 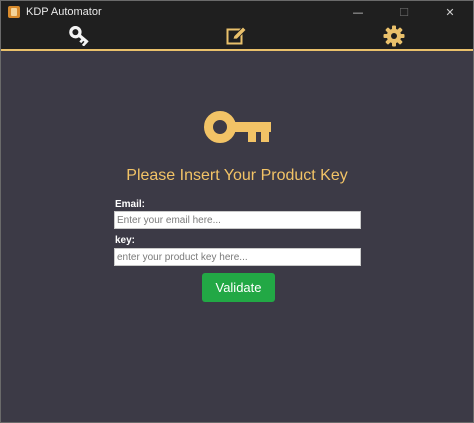 What do you see at coordinates (130, 204) in the screenshot?
I see `email-label: Email:` at bounding box center [130, 204].